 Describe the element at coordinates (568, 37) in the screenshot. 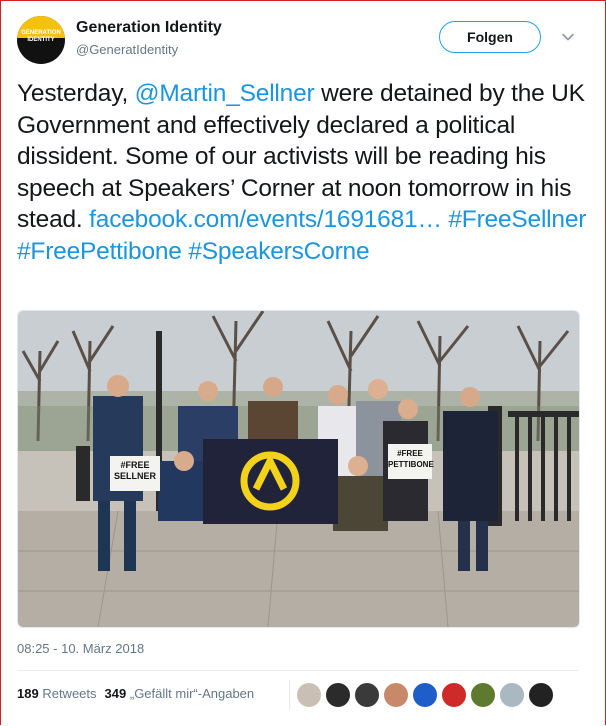

I see `chevron-down-icon` at that location.